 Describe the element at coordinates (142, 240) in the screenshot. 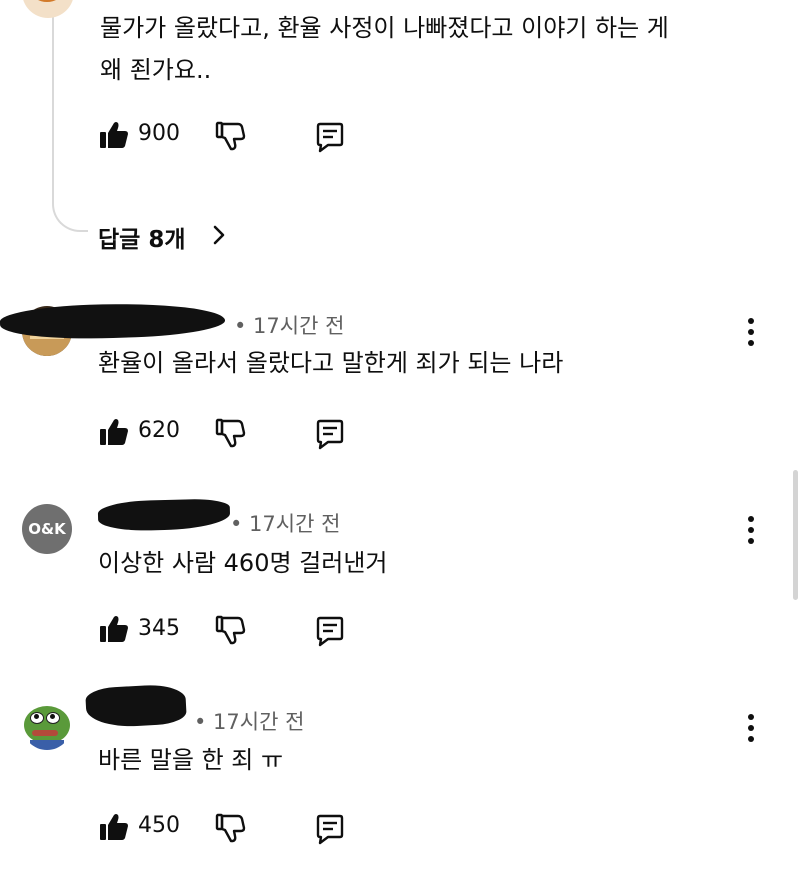

I see `replies-label: 답글 8개` at that location.